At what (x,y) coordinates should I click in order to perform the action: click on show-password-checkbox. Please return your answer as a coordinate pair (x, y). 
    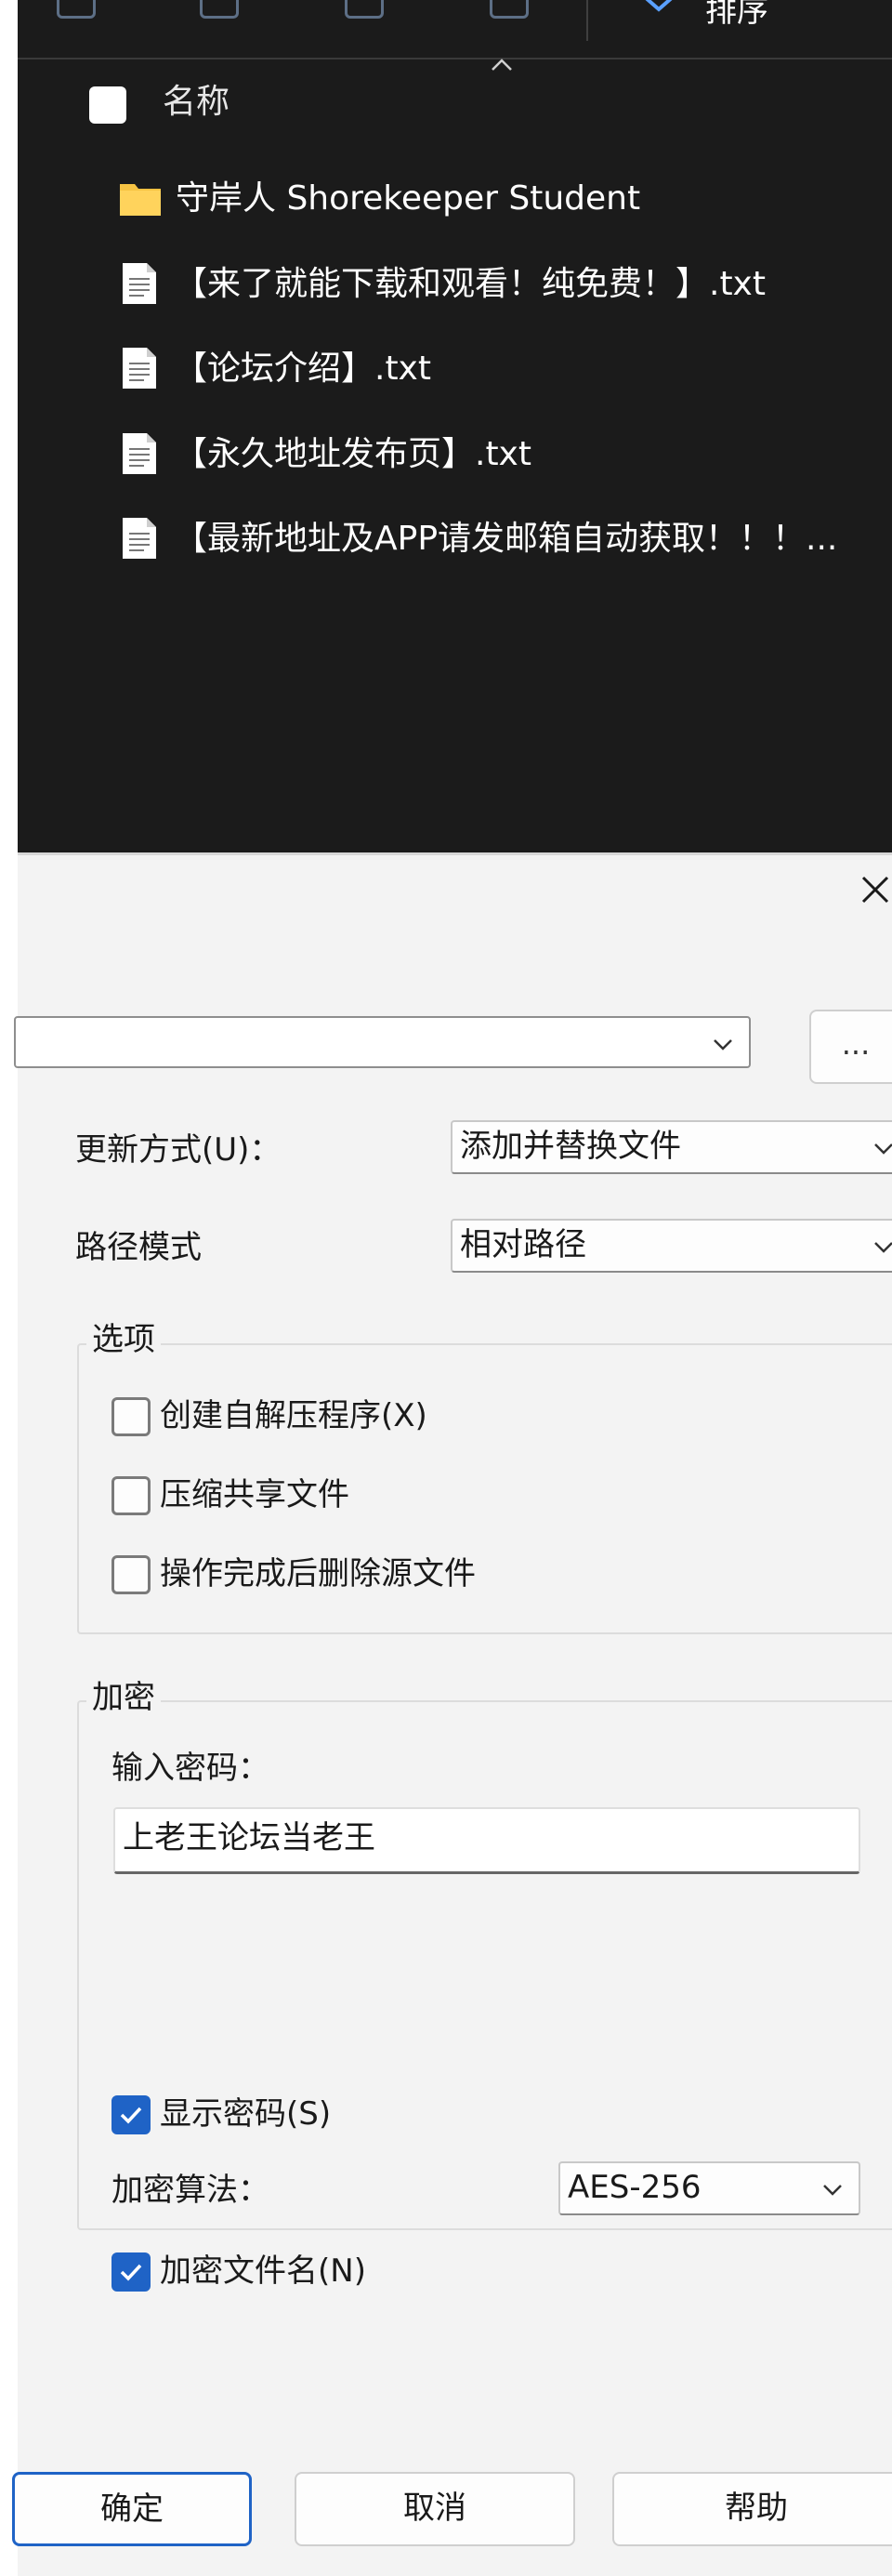
    Looking at the image, I should click on (131, 2114).